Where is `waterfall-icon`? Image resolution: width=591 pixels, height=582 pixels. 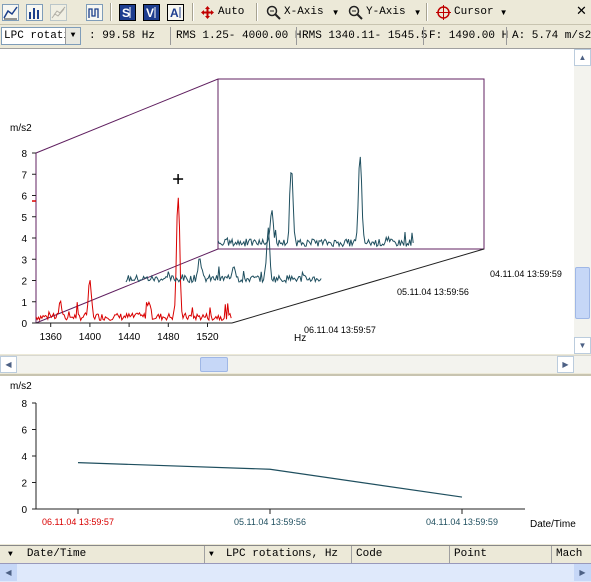 waterfall-icon is located at coordinates (58, 12).